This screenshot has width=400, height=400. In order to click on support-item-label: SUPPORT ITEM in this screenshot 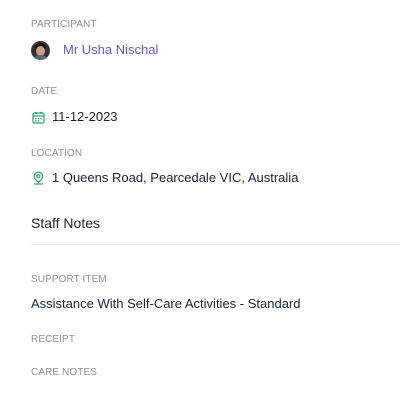, I will do `click(69, 279)`.